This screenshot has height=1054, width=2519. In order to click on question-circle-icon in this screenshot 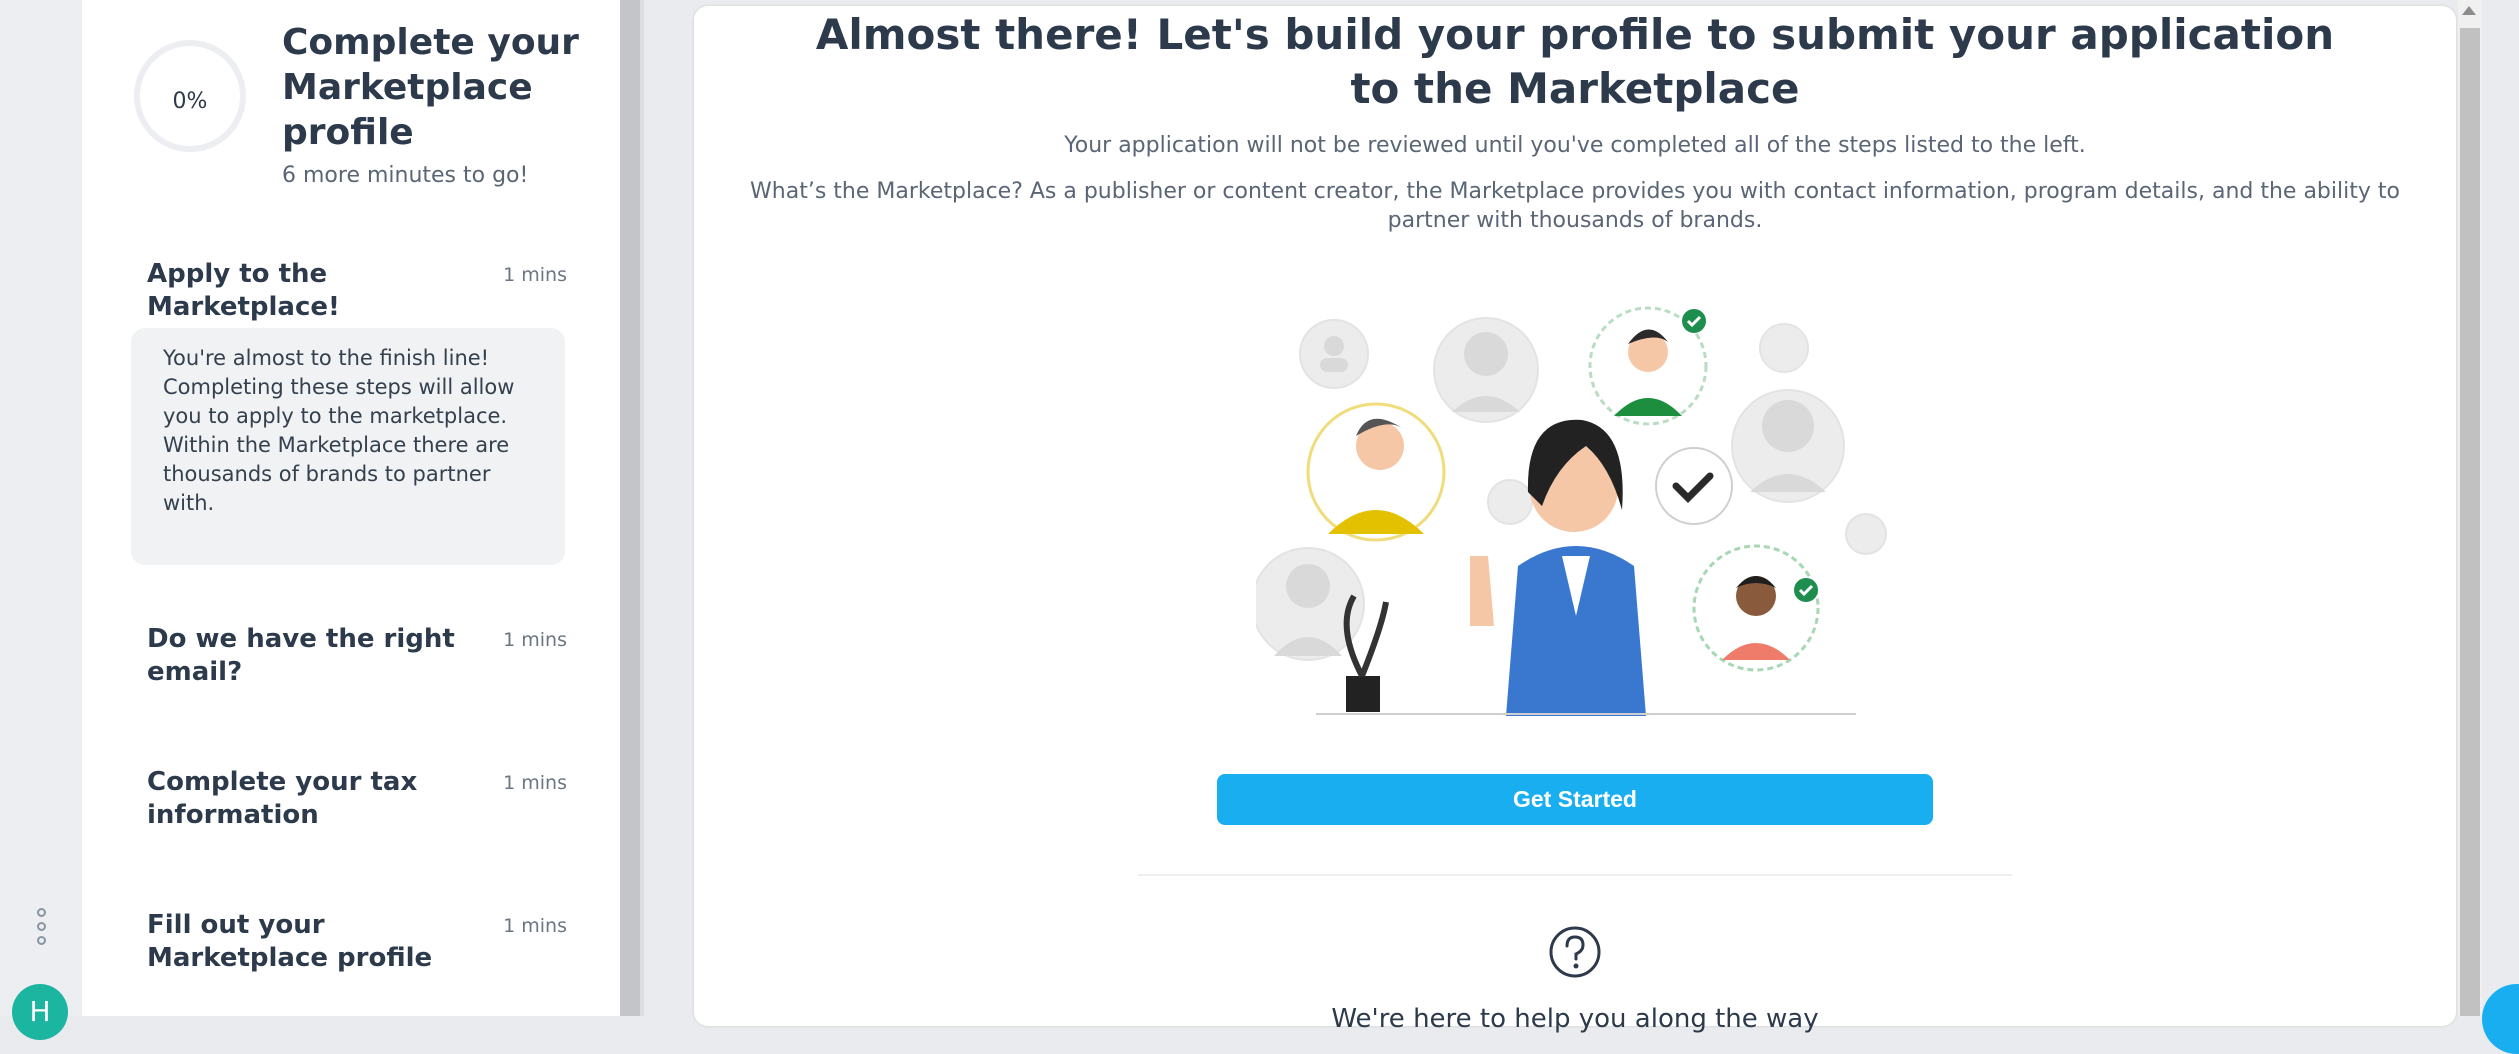, I will do `click(1575, 952)`.